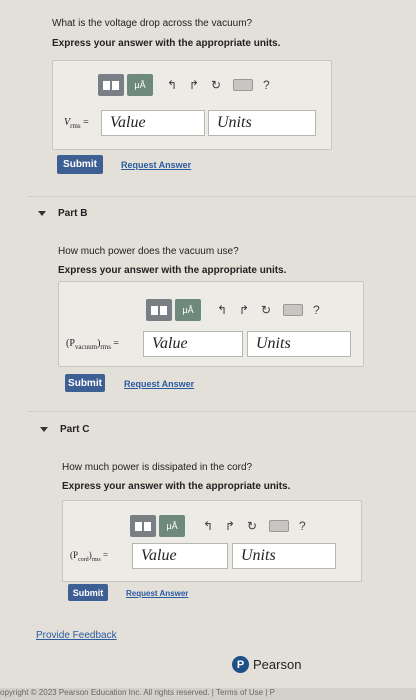 The height and width of the screenshot is (700, 416). What do you see at coordinates (212, 541) in the screenshot?
I see `partC-answer-panel` at bounding box center [212, 541].